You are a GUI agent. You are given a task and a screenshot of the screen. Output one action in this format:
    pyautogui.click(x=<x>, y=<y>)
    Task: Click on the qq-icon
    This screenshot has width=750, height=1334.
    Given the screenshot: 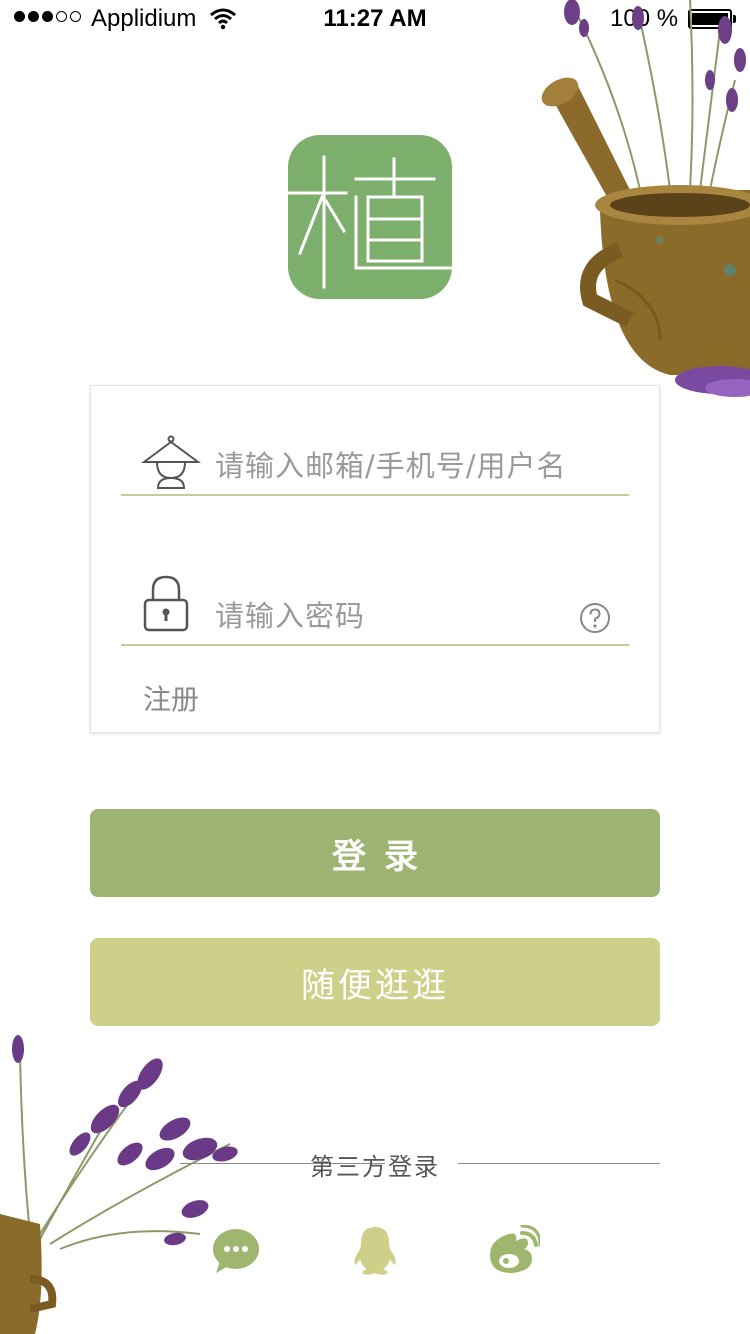 What is the action you would take?
    pyautogui.click(x=375, y=1251)
    